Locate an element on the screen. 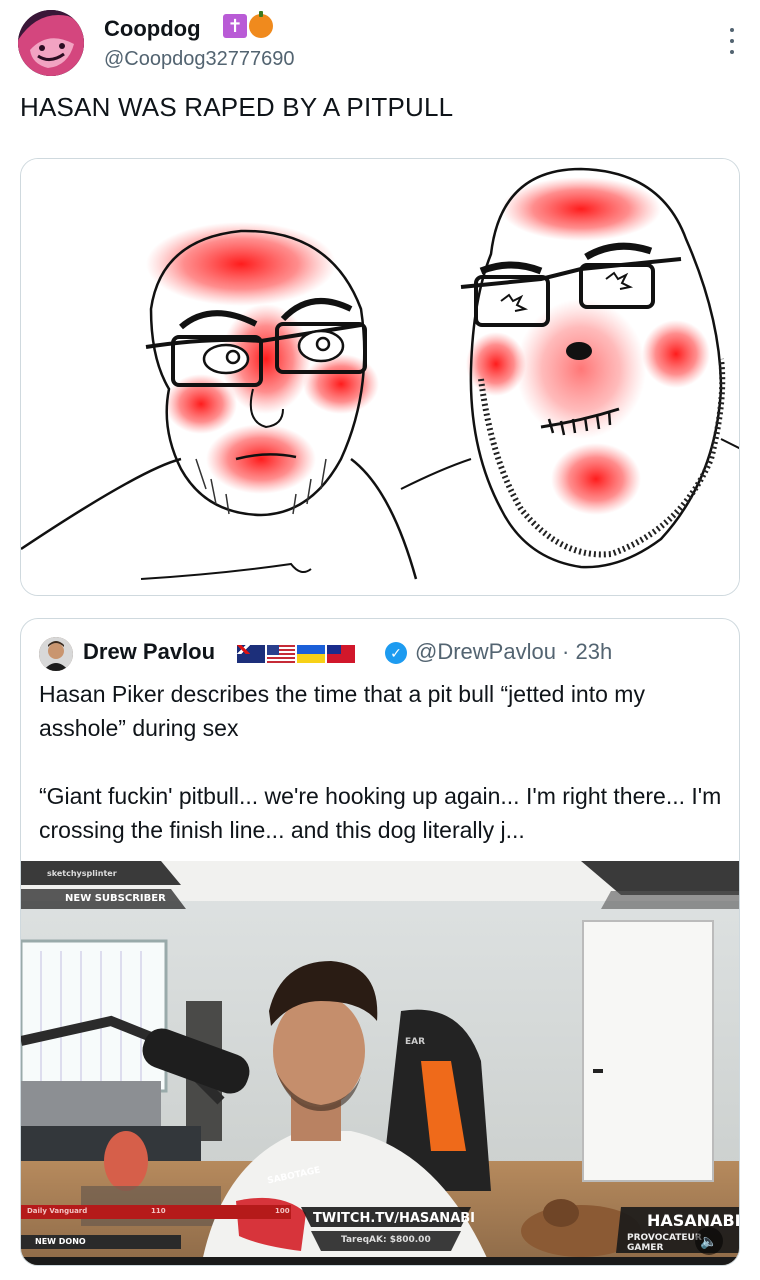 The image size is (760, 1280). pumpkin-icon is located at coordinates (261, 24).